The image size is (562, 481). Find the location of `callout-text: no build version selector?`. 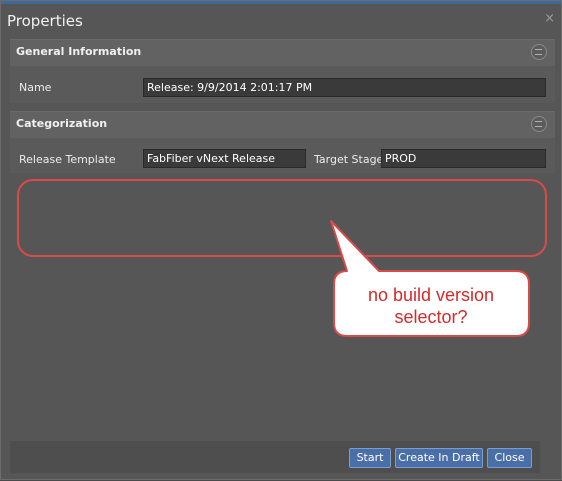

callout-text: no build version selector? is located at coordinates (431, 306).